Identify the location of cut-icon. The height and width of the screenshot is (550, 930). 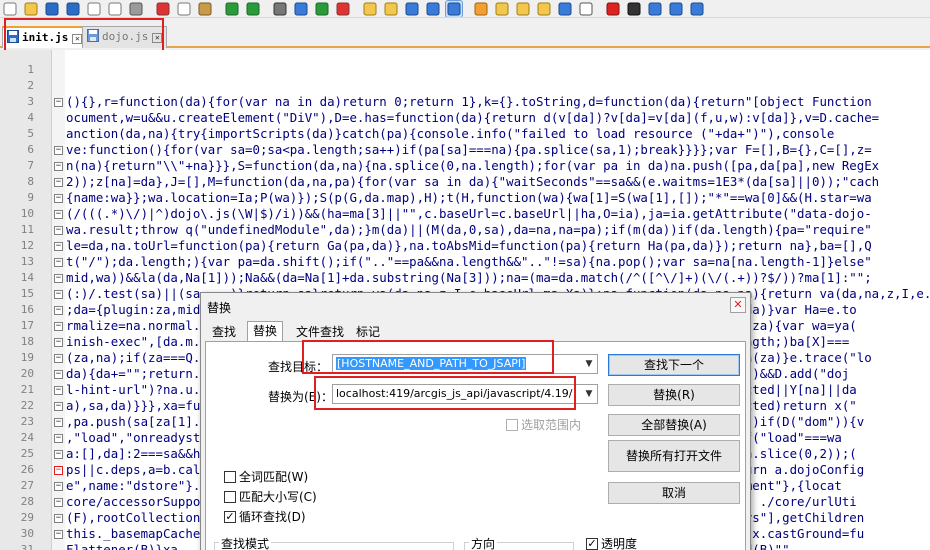
(163, 9).